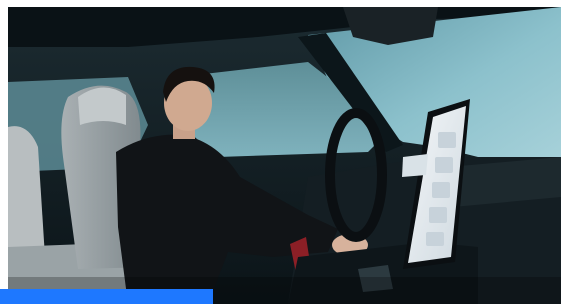  What do you see at coordinates (102, 106) in the screenshot?
I see `headrest` at bounding box center [102, 106].